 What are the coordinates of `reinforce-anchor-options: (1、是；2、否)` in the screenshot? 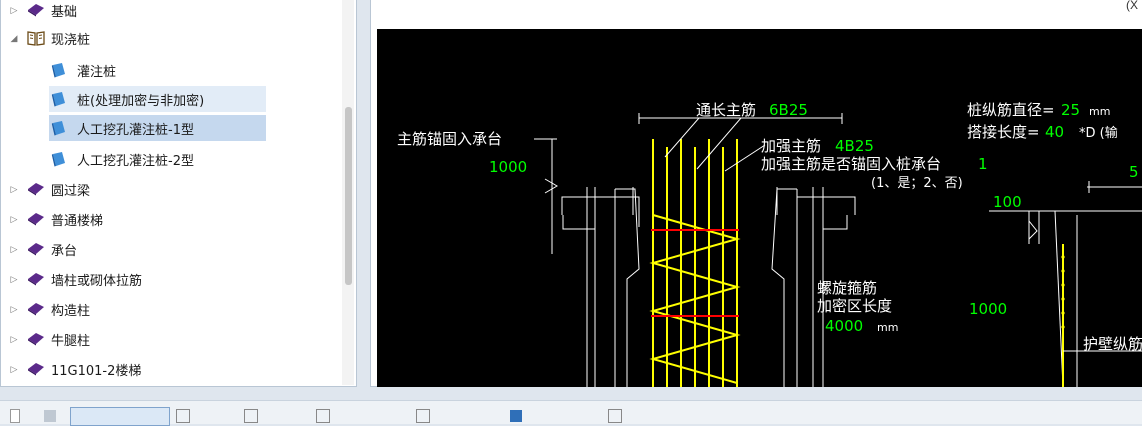 It's located at (917, 183).